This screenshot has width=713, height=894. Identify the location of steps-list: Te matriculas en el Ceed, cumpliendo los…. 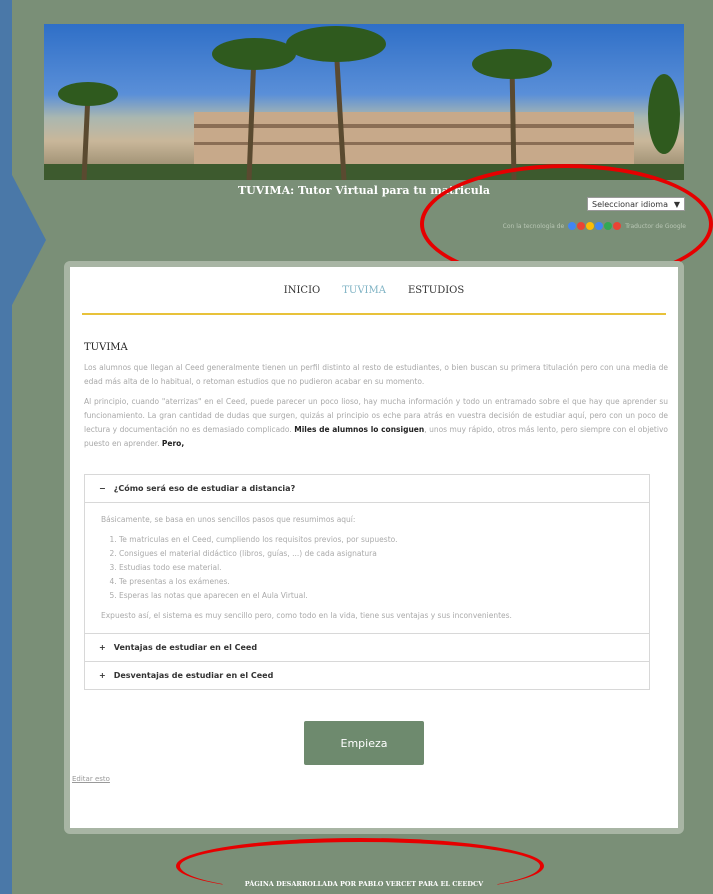
(367, 568).